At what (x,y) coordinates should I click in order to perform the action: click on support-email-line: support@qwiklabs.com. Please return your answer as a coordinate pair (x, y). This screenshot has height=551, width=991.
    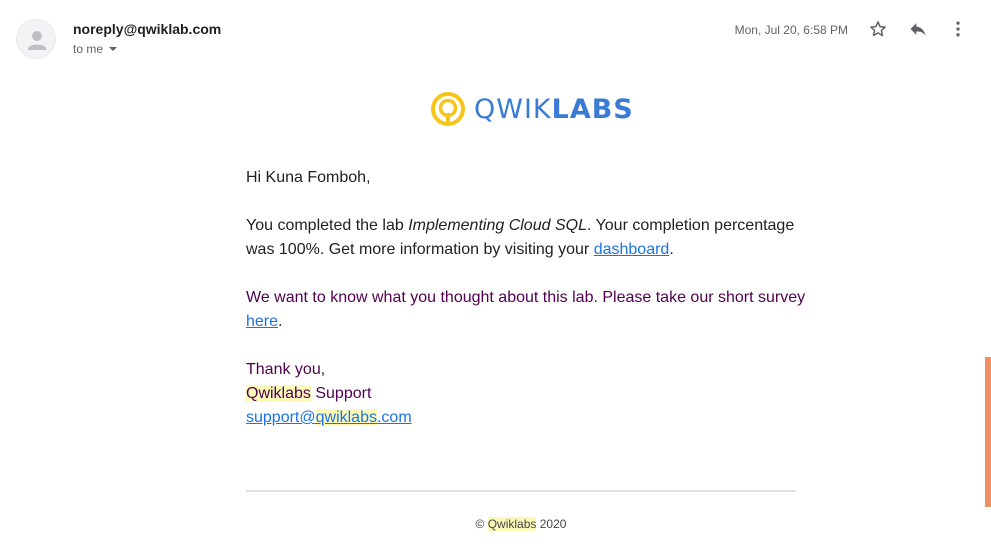
    Looking at the image, I should click on (526, 418).